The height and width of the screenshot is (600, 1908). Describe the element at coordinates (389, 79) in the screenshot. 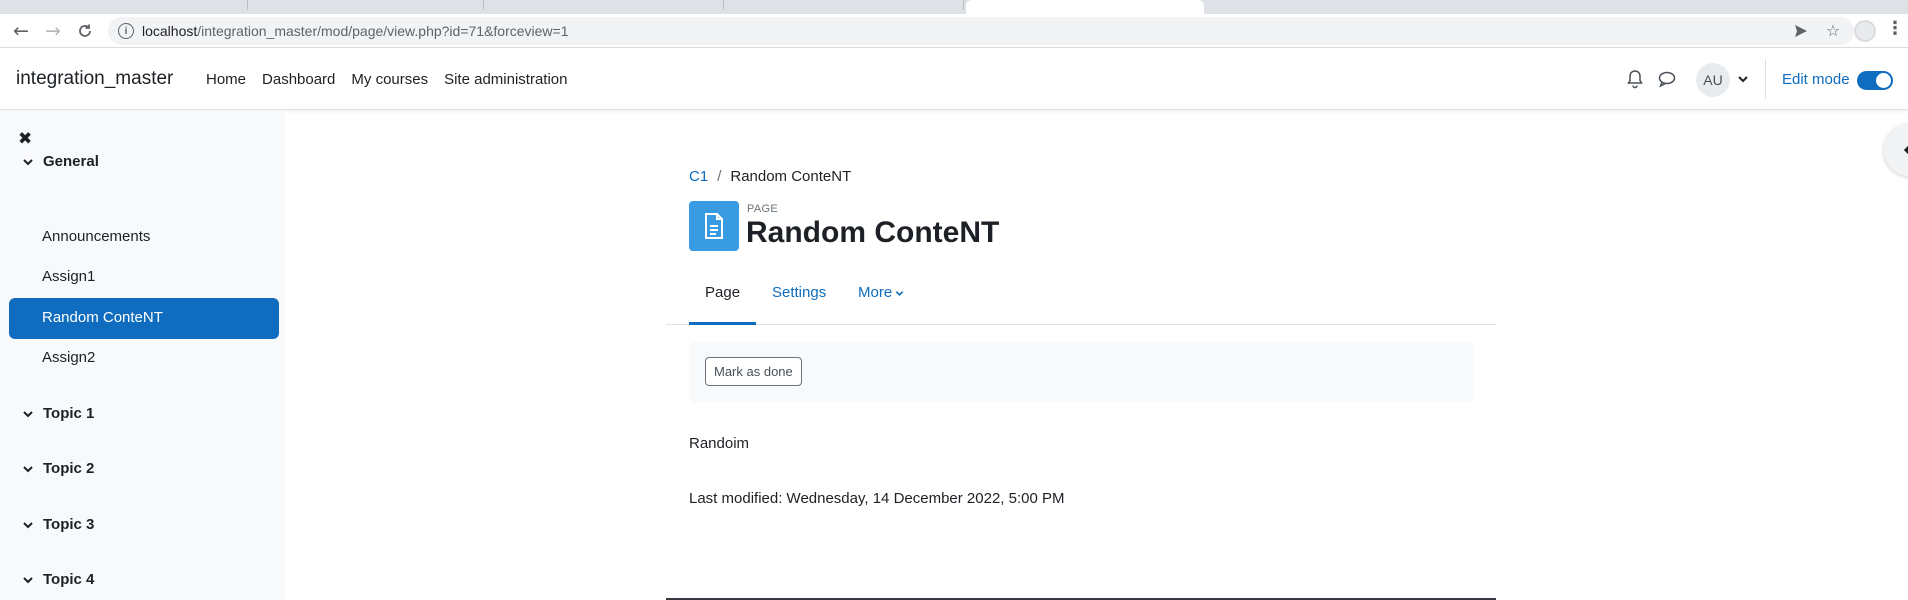

I see `nav-my-courses-link: My courses` at that location.